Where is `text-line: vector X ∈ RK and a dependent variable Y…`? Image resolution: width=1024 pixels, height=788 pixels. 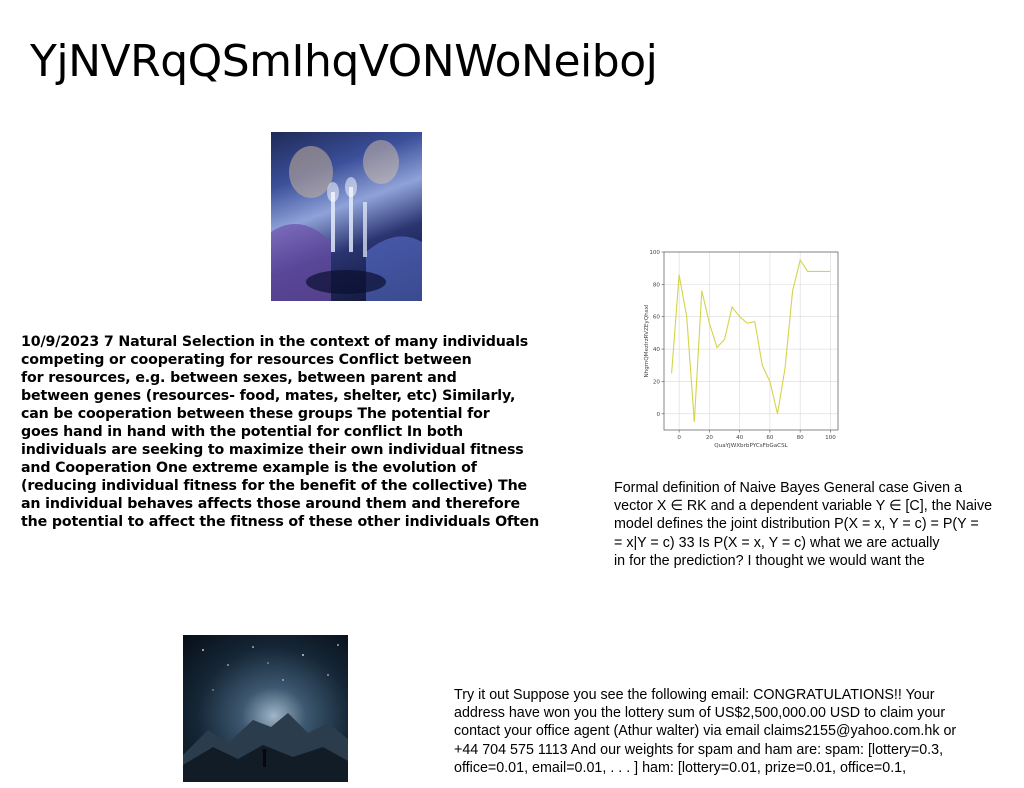
text-line: vector X ∈ RK and a dependent variable Y… is located at coordinates (803, 506).